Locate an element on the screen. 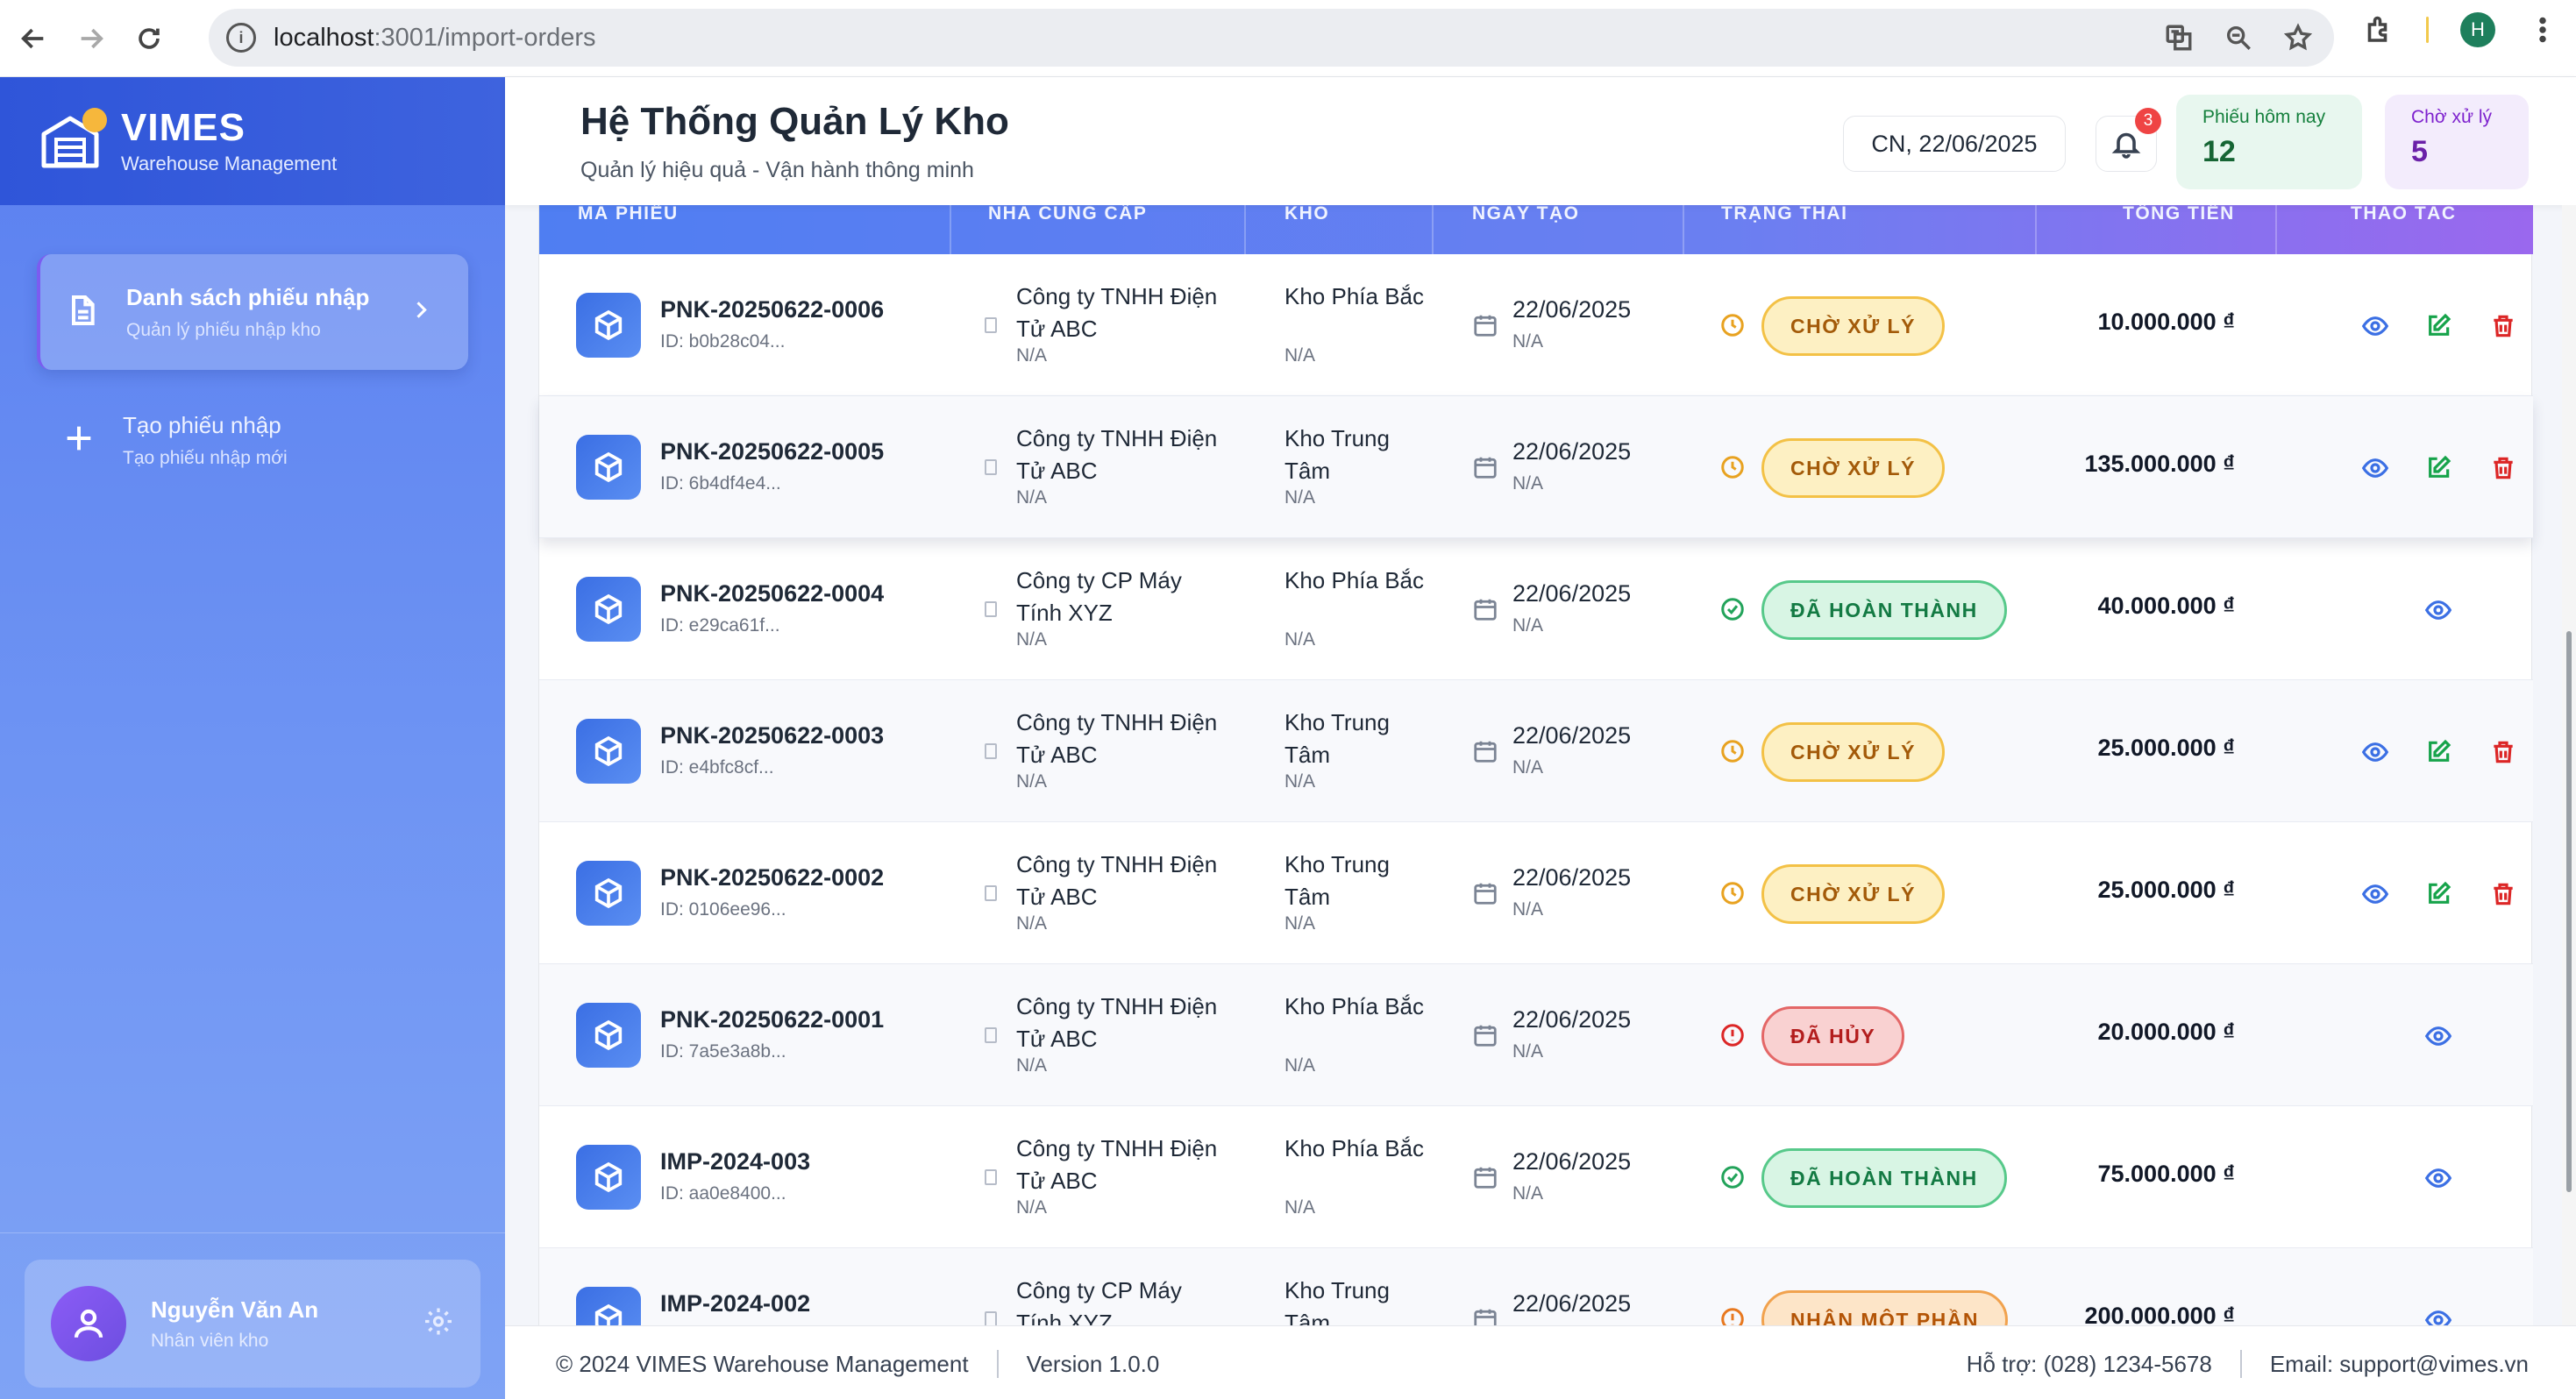  address-bar: i localhost:3001/import-orders is located at coordinates (1271, 38).